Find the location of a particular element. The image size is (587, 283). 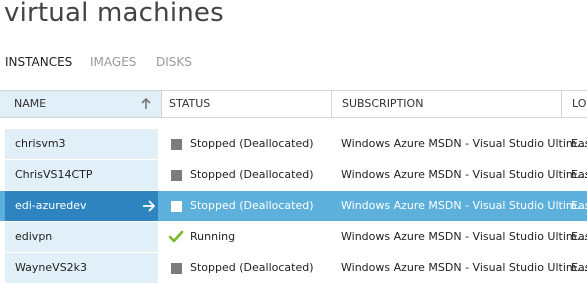

vm-status: Running is located at coordinates (213, 236).